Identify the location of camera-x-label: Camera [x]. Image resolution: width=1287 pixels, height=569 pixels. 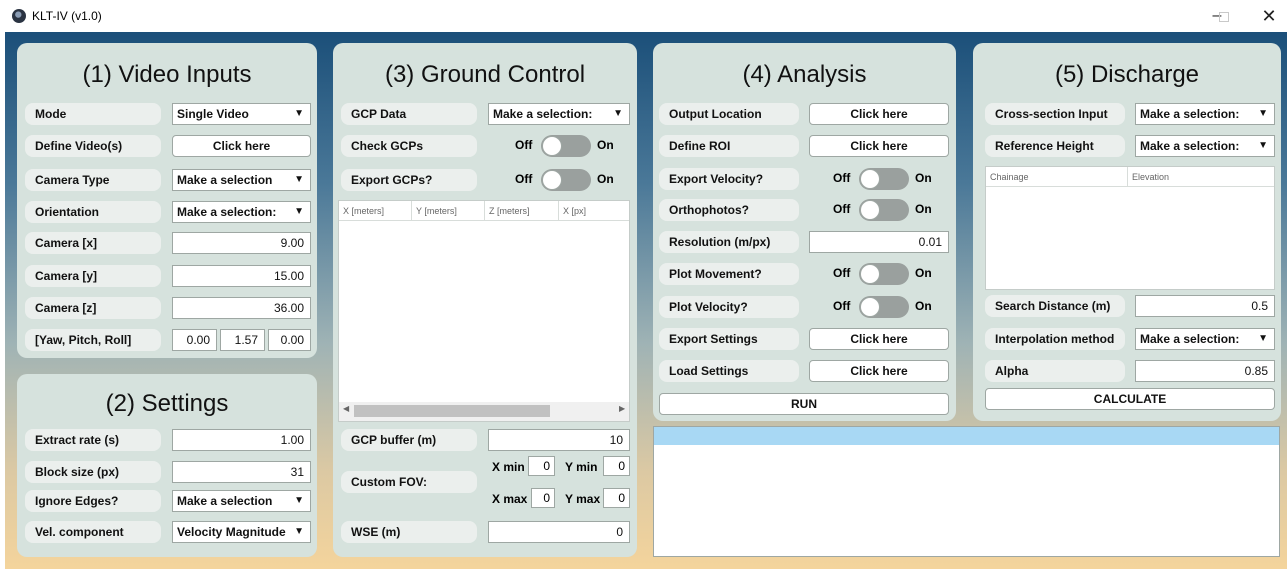
(93, 243).